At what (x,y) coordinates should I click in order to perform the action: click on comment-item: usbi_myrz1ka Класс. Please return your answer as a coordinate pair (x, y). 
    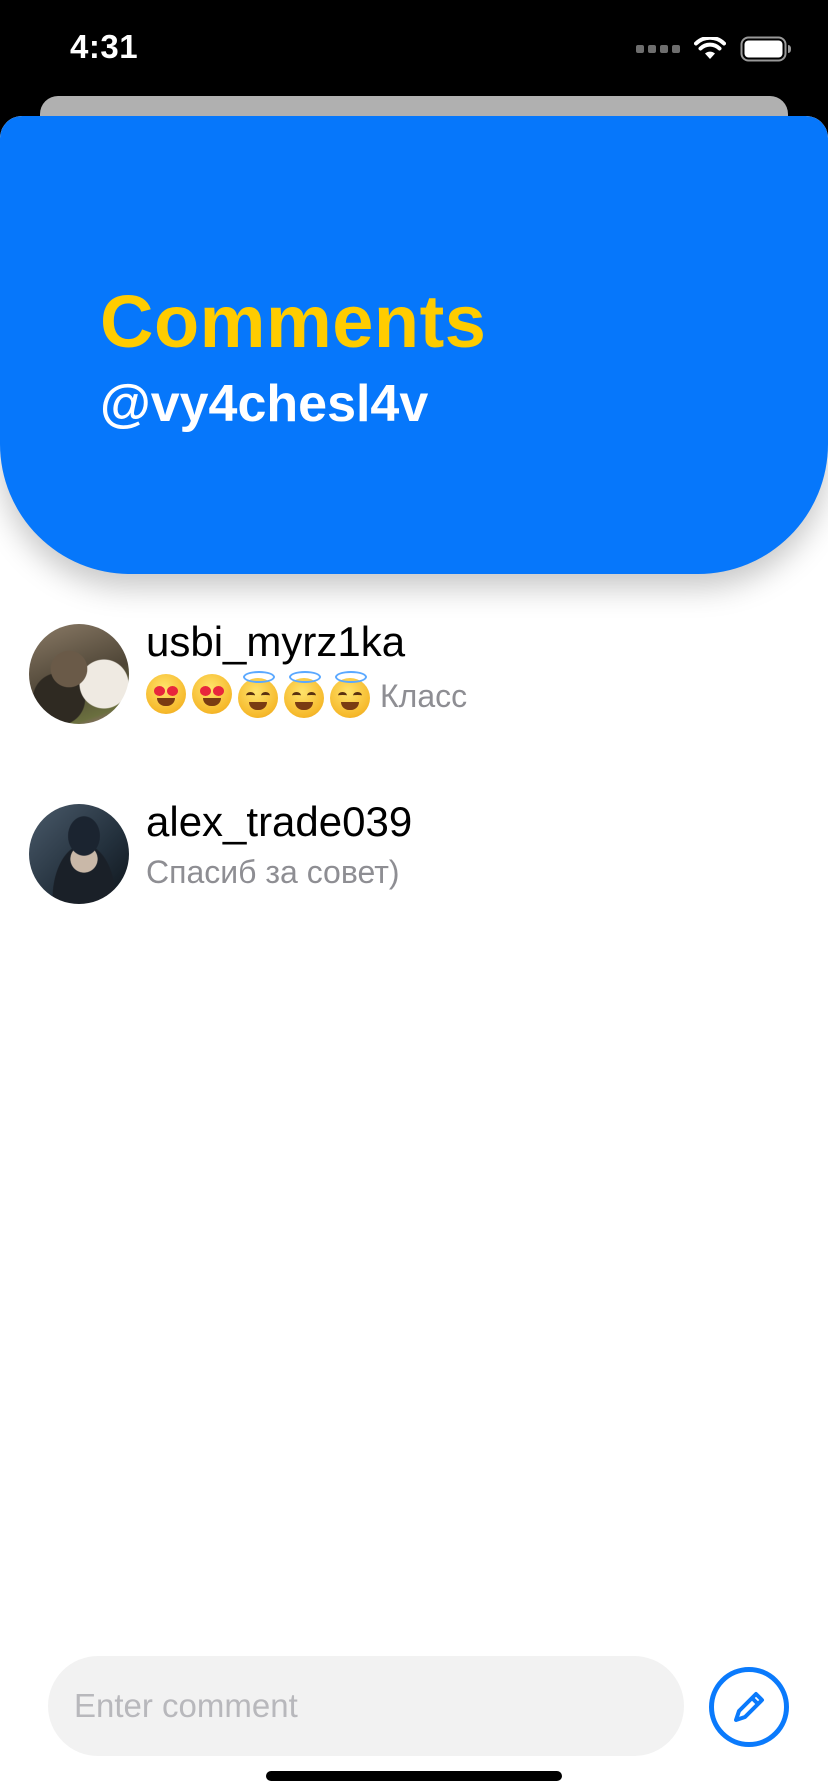
    Looking at the image, I should click on (414, 706).